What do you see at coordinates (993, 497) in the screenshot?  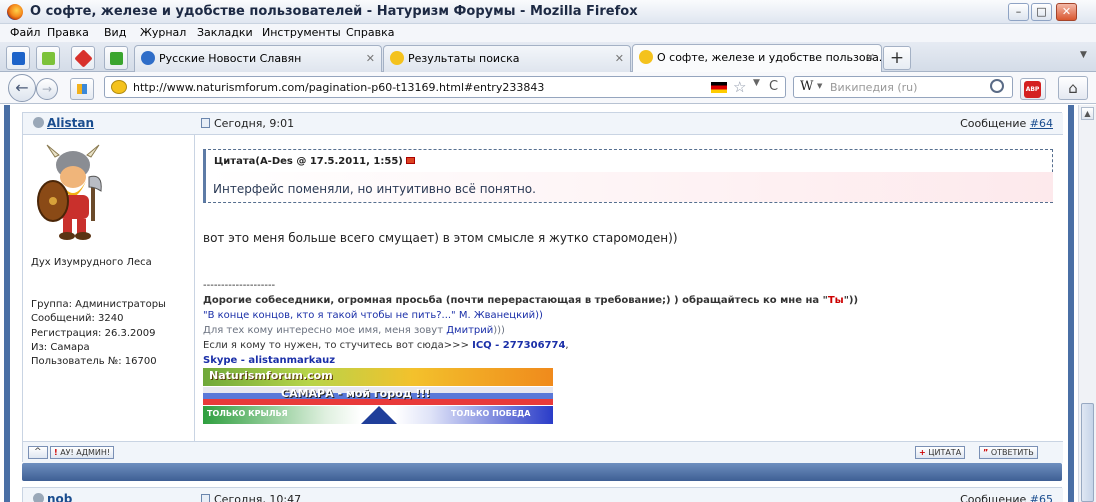 I see `message-label: Сообщение` at bounding box center [993, 497].